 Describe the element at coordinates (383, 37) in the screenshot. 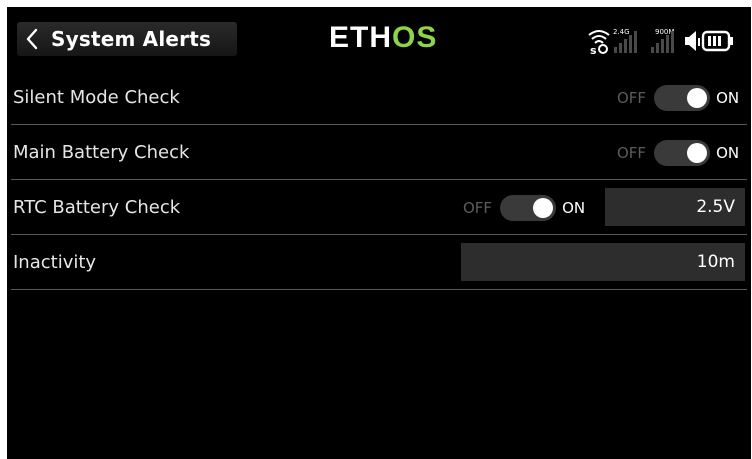

I see `ethos-logo: ETHOS` at that location.